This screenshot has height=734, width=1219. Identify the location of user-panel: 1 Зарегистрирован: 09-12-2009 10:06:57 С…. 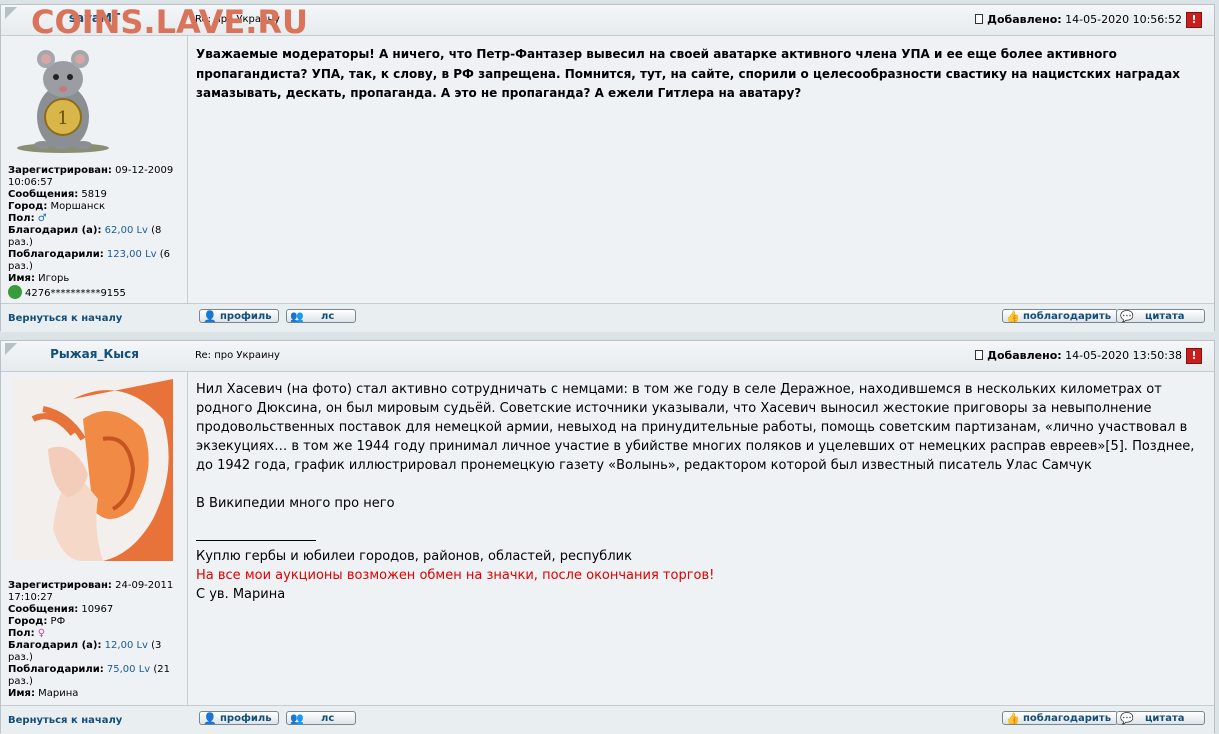
(94, 169).